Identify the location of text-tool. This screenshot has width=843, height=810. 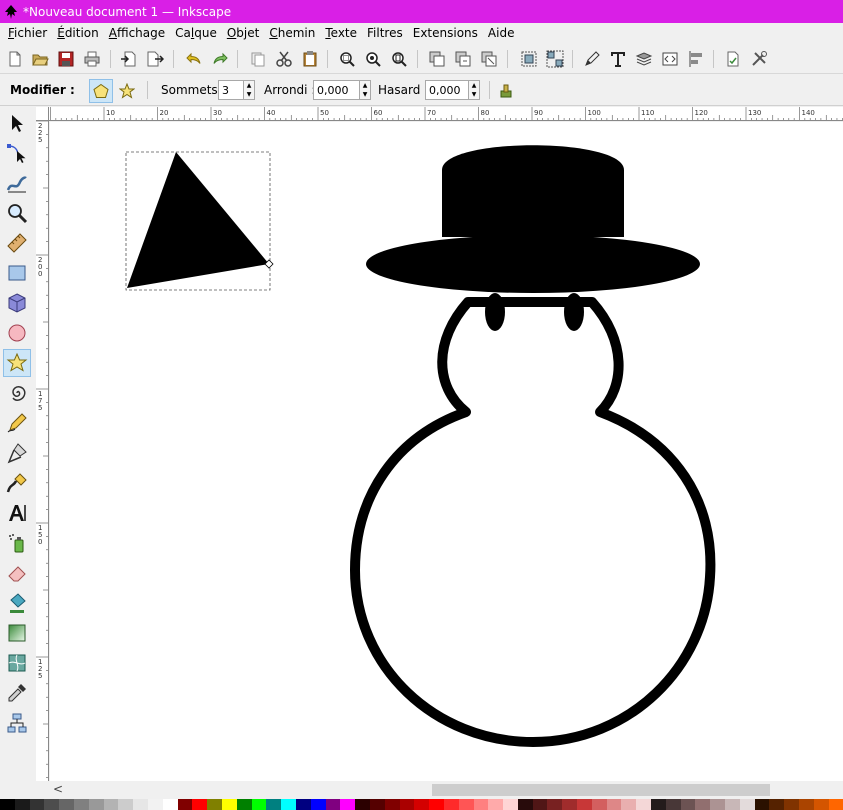
(17, 513).